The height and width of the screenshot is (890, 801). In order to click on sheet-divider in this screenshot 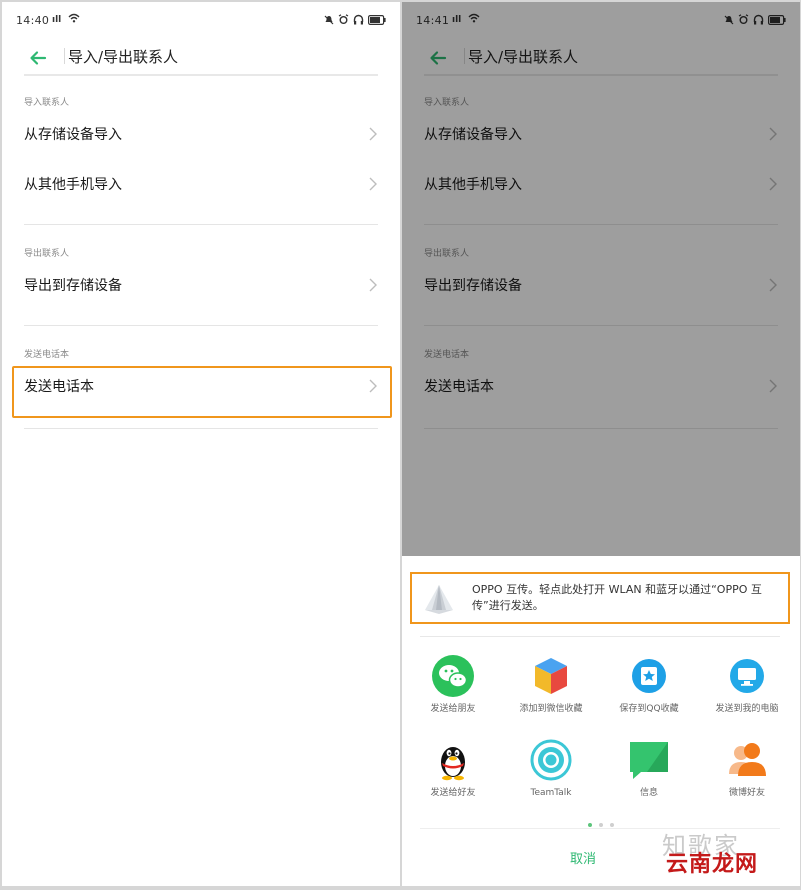, I will do `click(600, 636)`.